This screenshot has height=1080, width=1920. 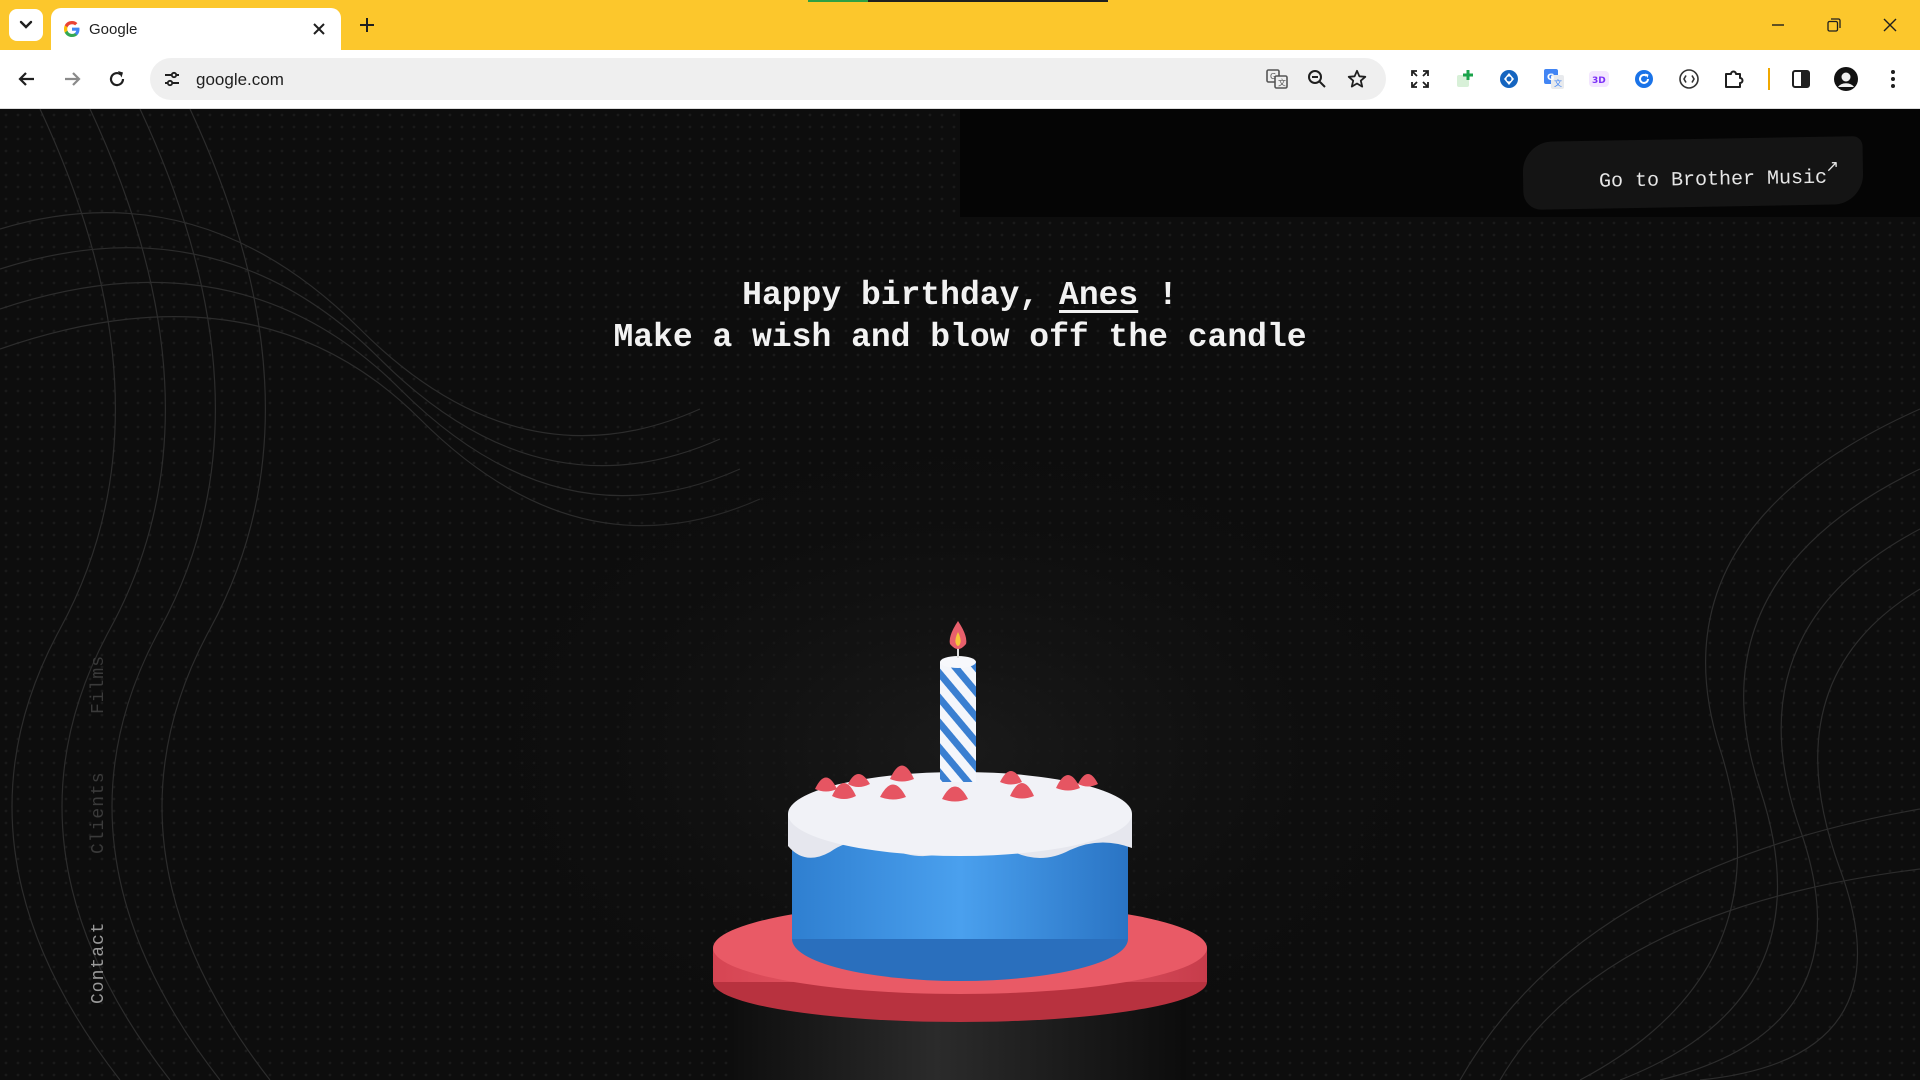 I want to click on extension-code-button, so click(x=1689, y=79).